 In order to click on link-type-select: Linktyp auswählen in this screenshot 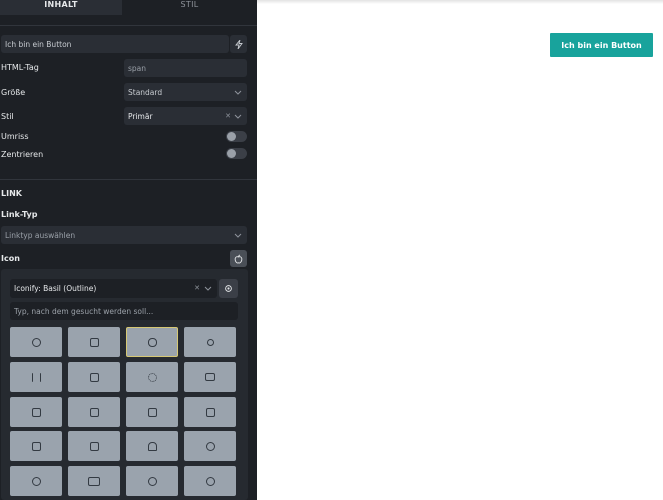, I will do `click(124, 235)`.